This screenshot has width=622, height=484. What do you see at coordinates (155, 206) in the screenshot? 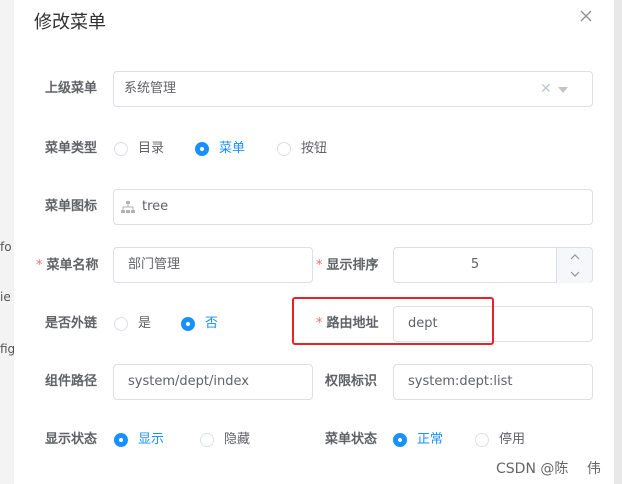
I see `menu-icon-value: tree` at bounding box center [155, 206].